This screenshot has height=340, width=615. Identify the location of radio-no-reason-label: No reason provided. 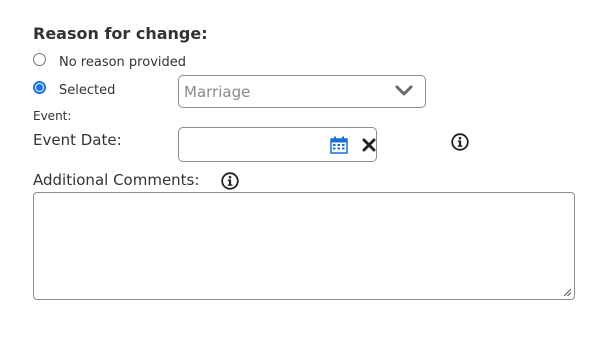
(122, 62).